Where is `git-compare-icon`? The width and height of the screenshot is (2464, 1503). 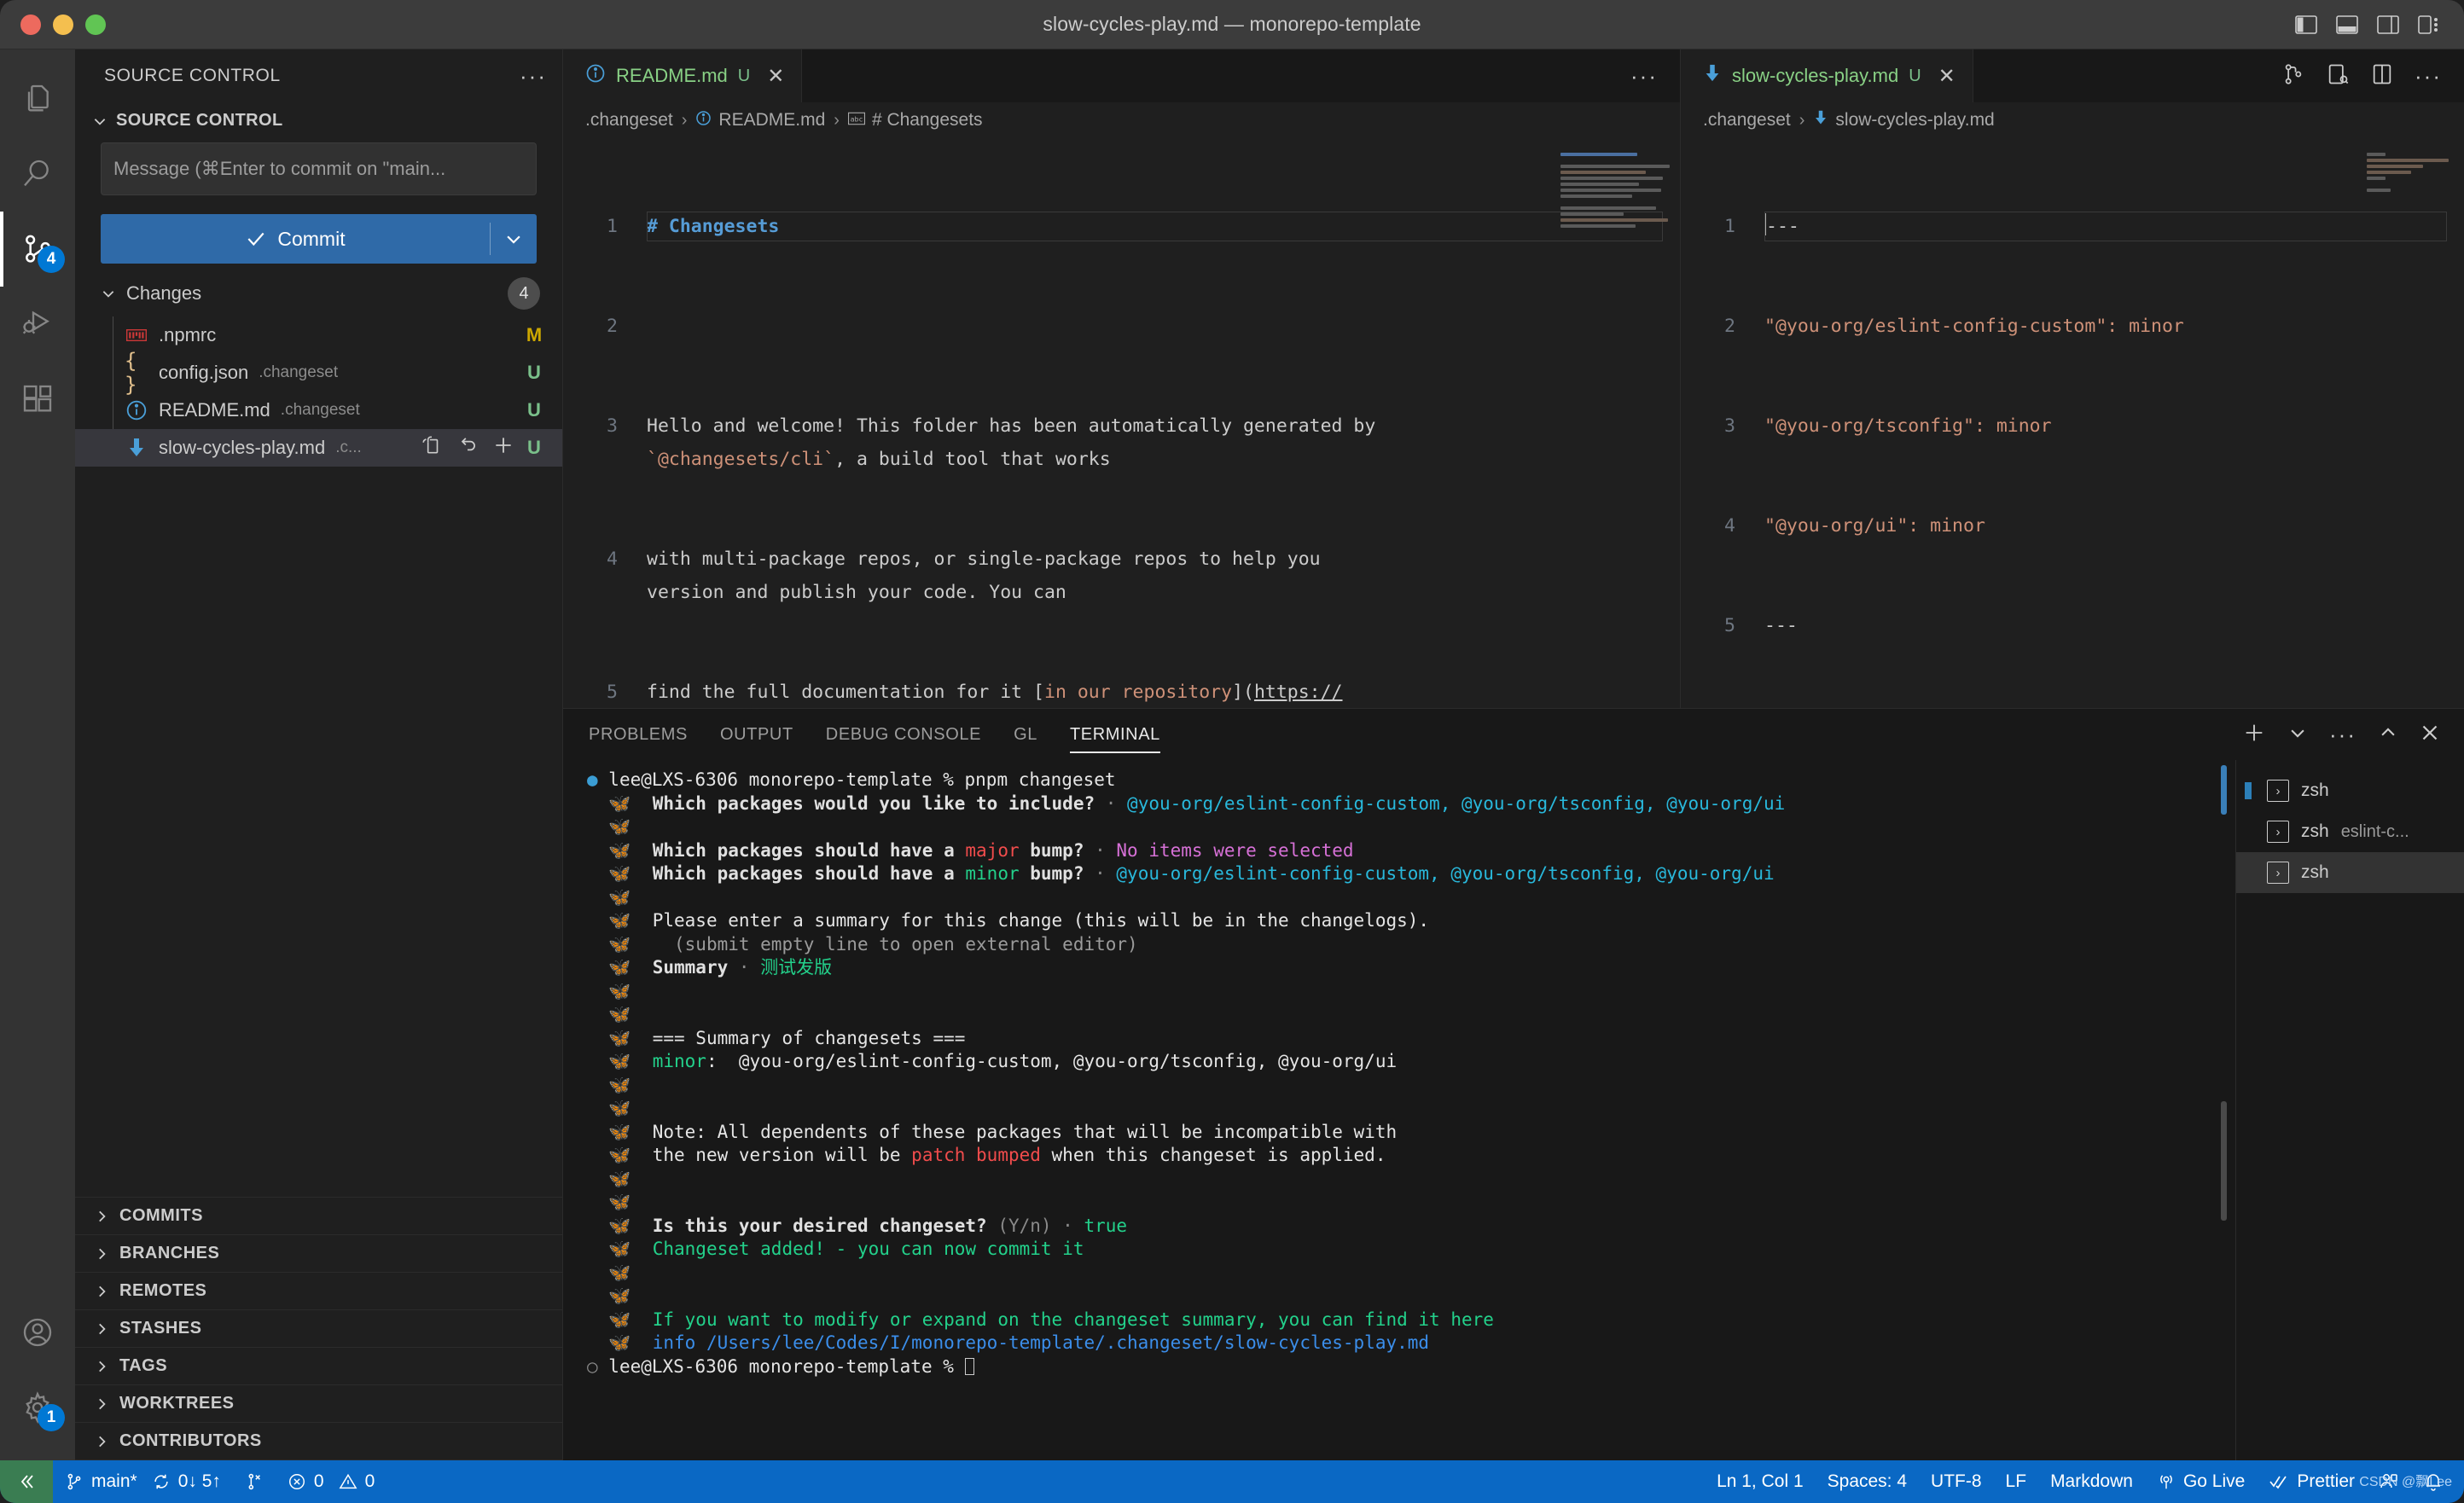
git-compare-icon is located at coordinates (254, 1481).